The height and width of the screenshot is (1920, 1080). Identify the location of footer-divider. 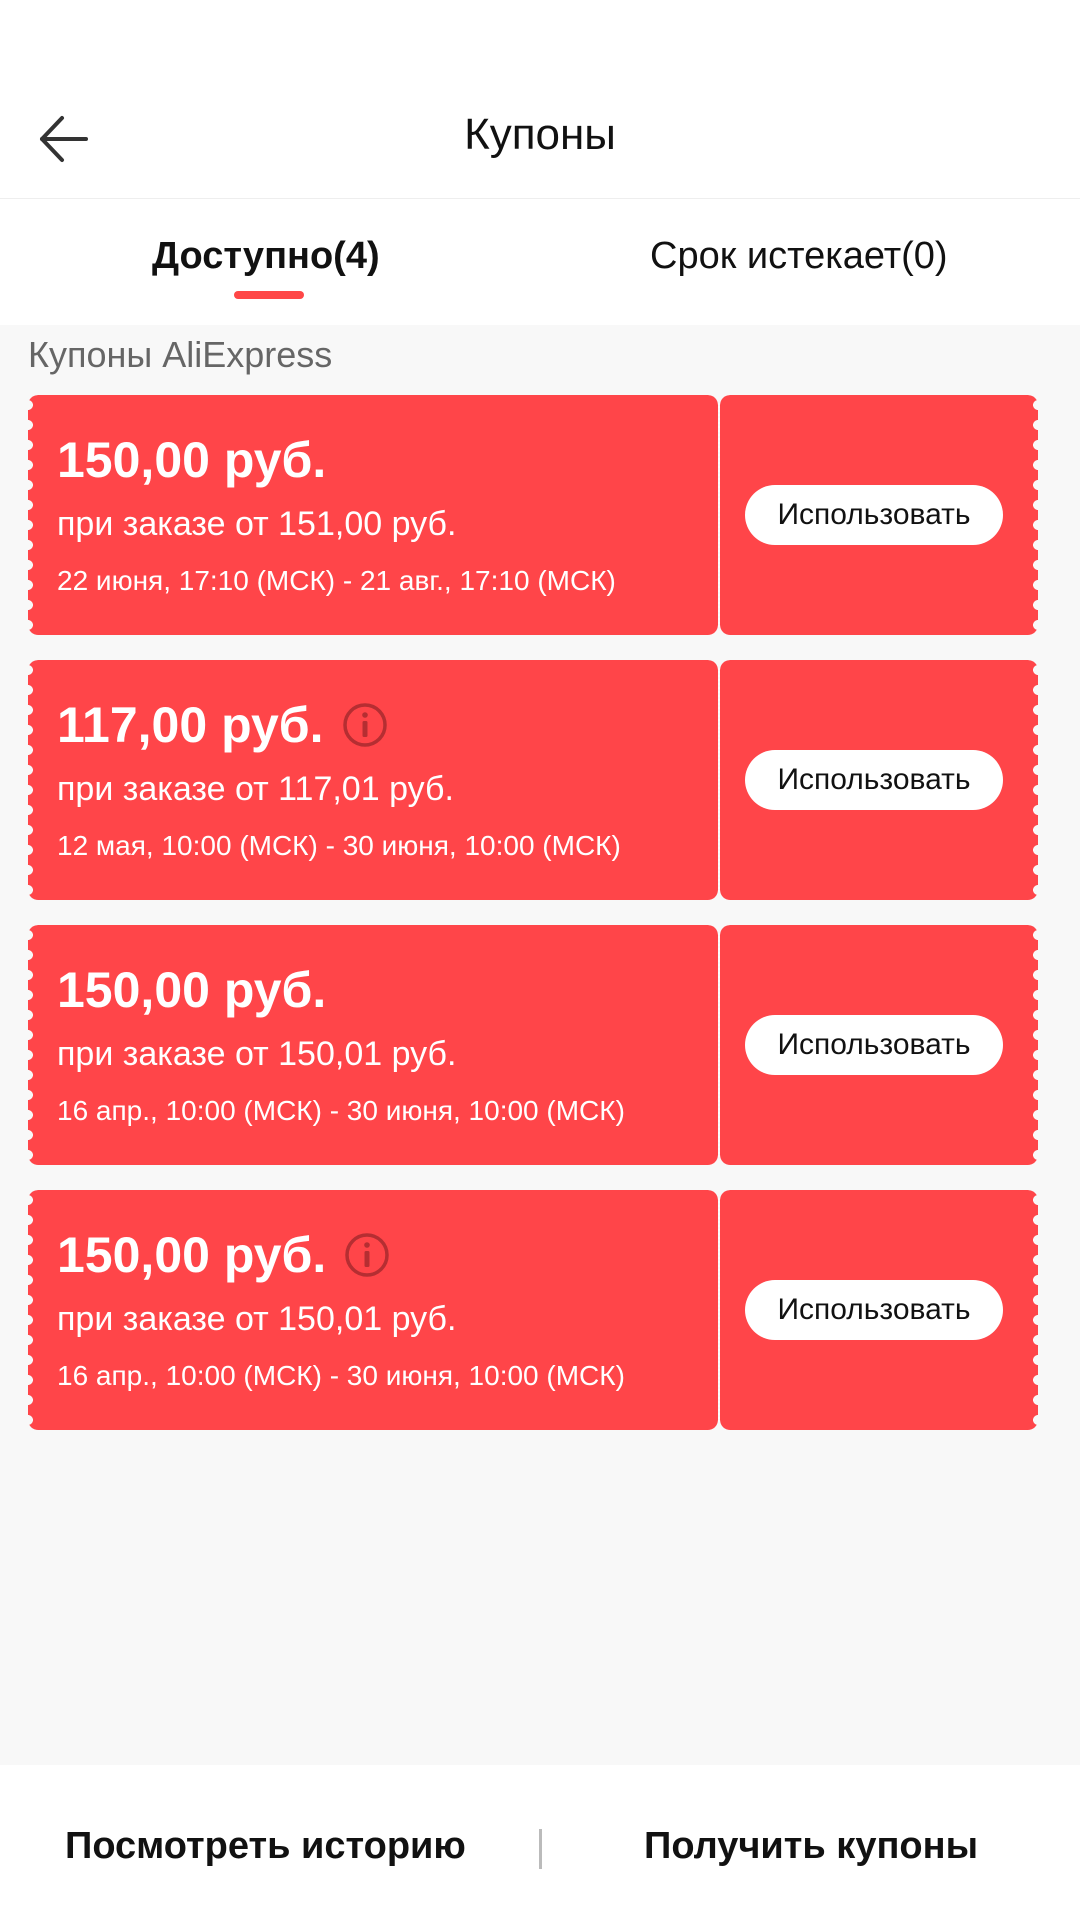
(540, 1849).